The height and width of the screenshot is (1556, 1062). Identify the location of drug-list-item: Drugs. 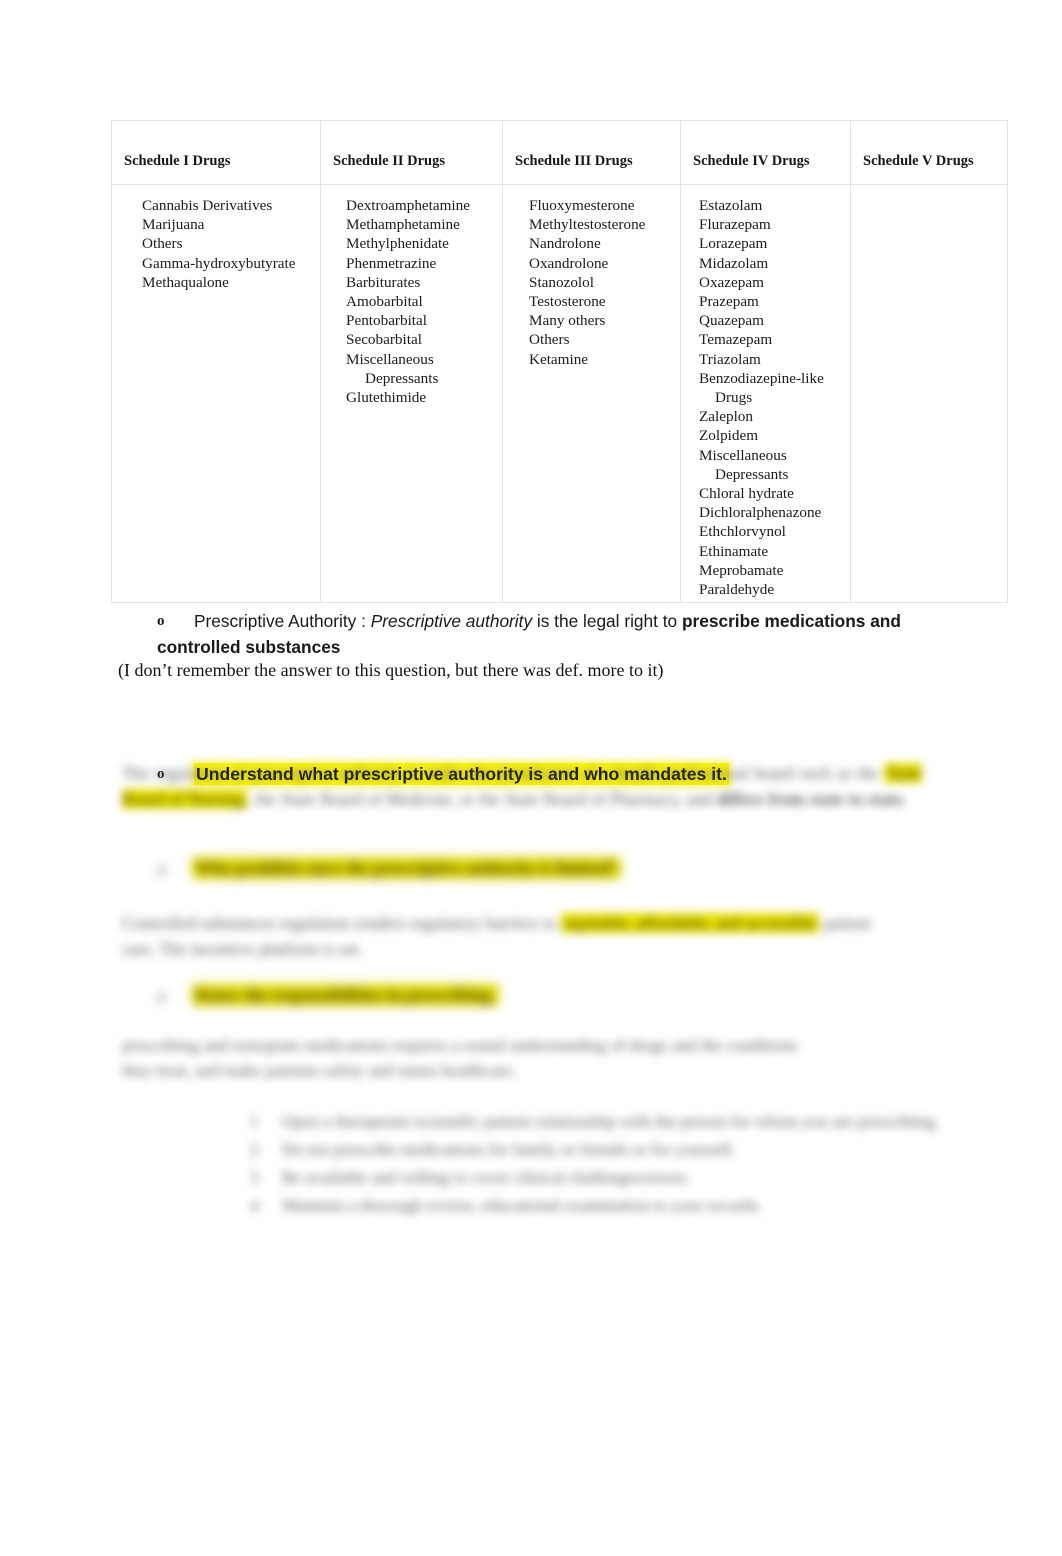
(734, 398).